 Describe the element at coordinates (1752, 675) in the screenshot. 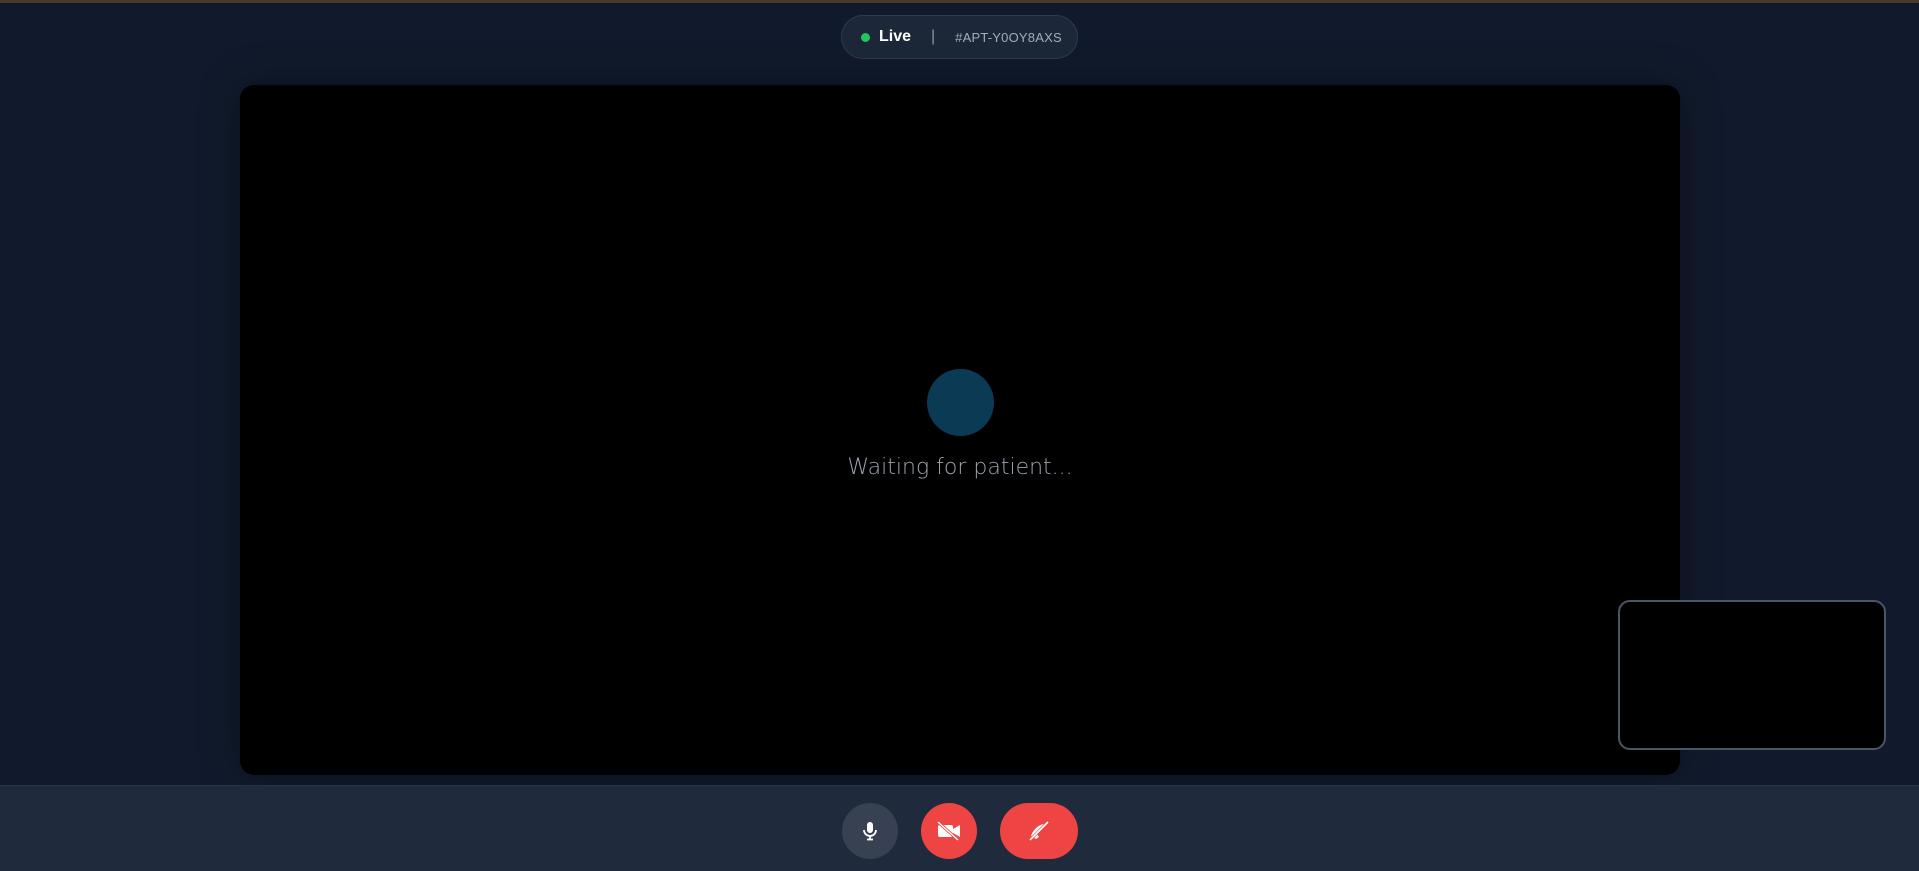

I see `self-video-preview` at that location.